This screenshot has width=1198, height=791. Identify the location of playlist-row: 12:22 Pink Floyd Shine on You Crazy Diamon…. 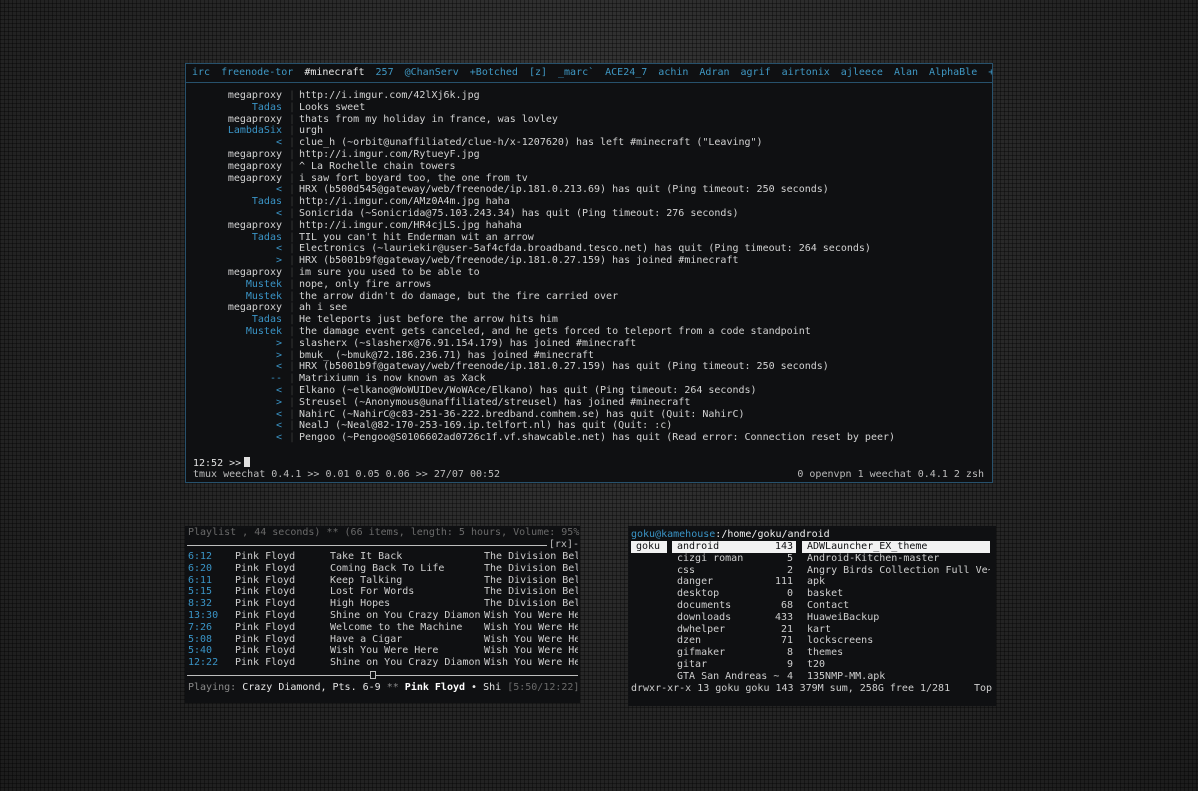
(383, 663).